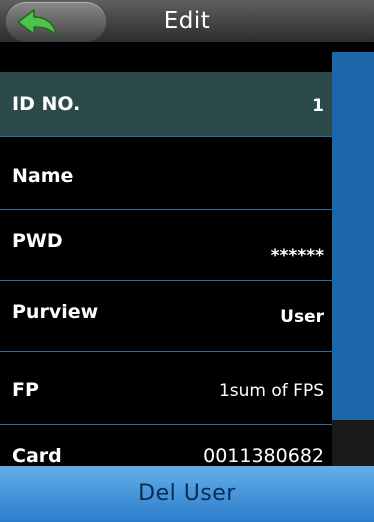 This screenshot has width=374, height=522. Describe the element at coordinates (353, 443) in the screenshot. I see `scrollbar-track` at that location.